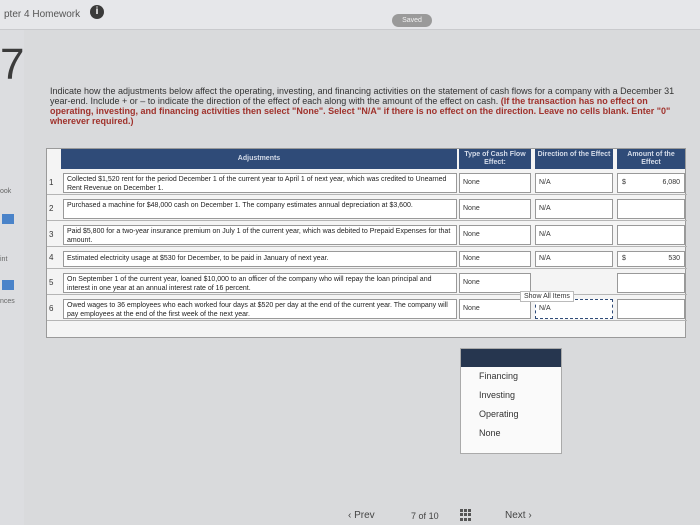  I want to click on page-current: 7, so click(414, 516).